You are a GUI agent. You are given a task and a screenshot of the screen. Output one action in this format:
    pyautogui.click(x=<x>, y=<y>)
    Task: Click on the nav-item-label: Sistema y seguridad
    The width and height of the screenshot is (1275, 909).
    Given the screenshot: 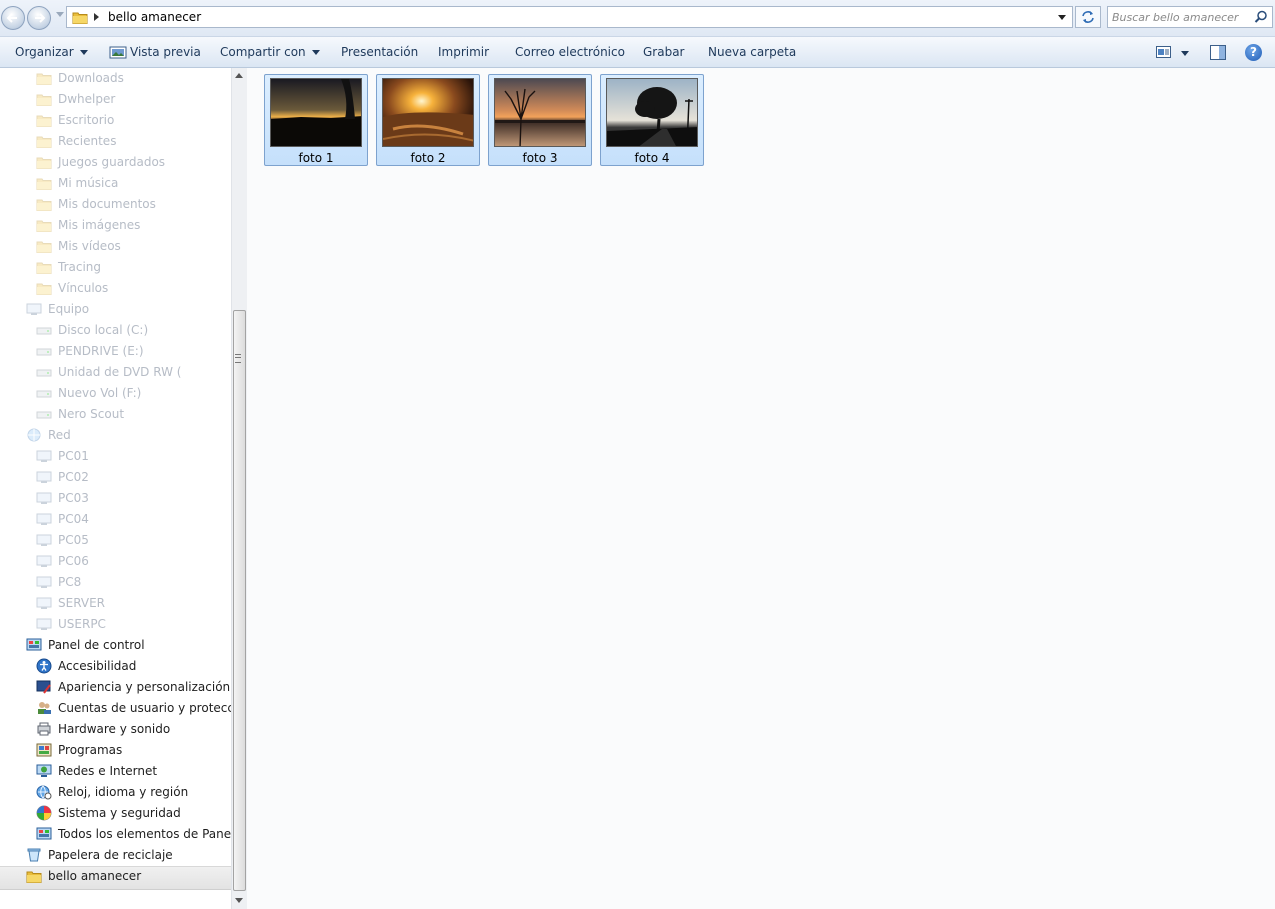 What is the action you would take?
    pyautogui.click(x=119, y=813)
    